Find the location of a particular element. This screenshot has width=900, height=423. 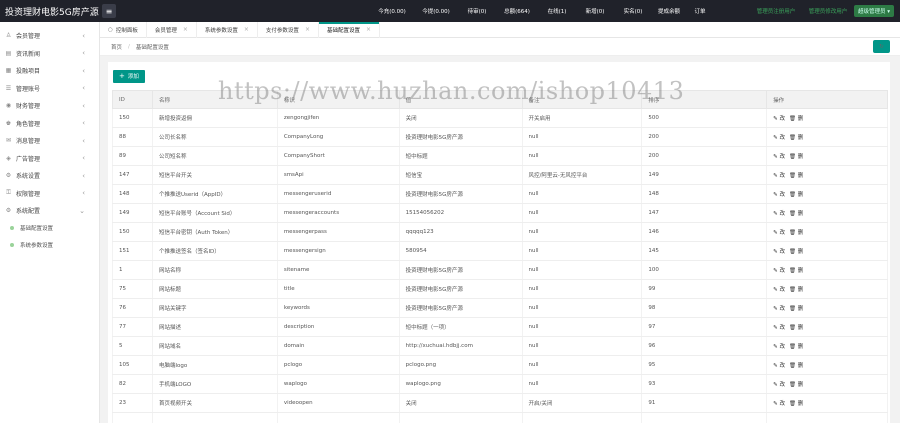

bullet-icon is located at coordinates (12, 245).